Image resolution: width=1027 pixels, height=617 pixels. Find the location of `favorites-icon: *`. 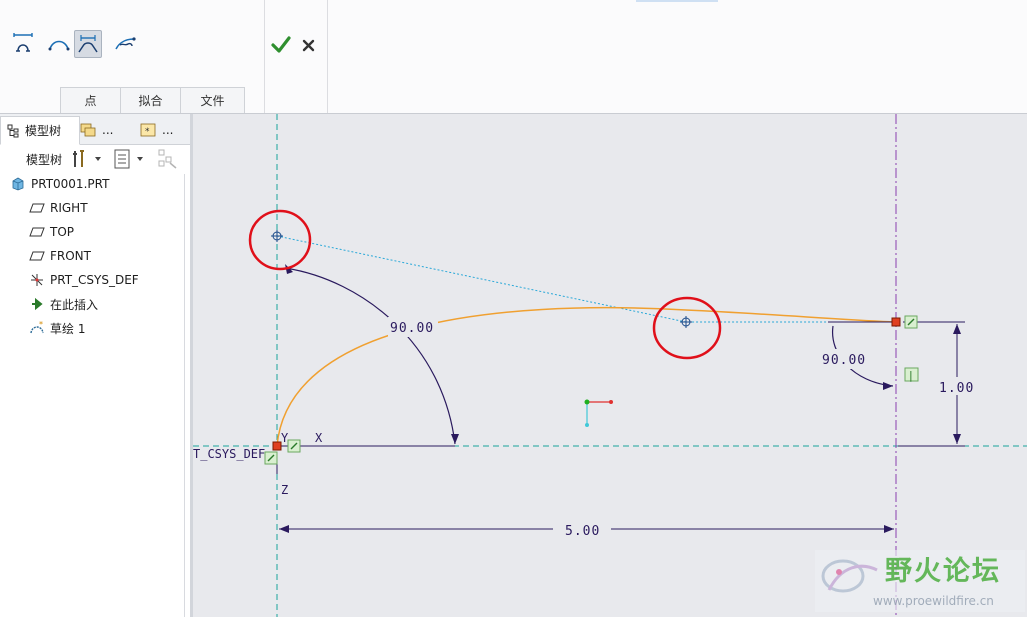

favorites-icon: * is located at coordinates (148, 130).